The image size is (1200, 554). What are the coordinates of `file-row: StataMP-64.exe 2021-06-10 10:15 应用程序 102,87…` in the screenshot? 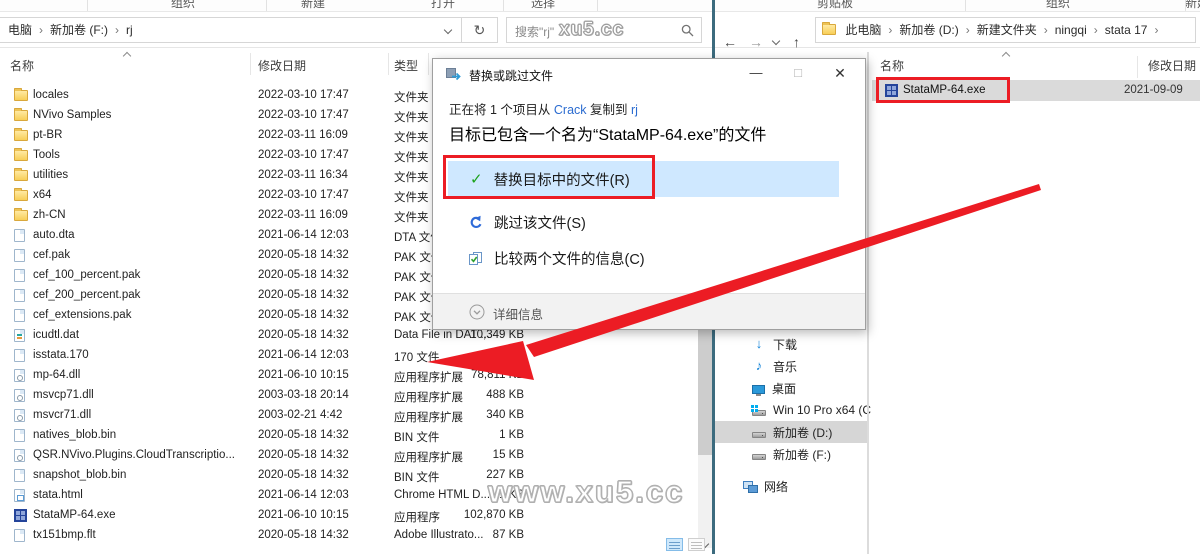 It's located at (356, 516).